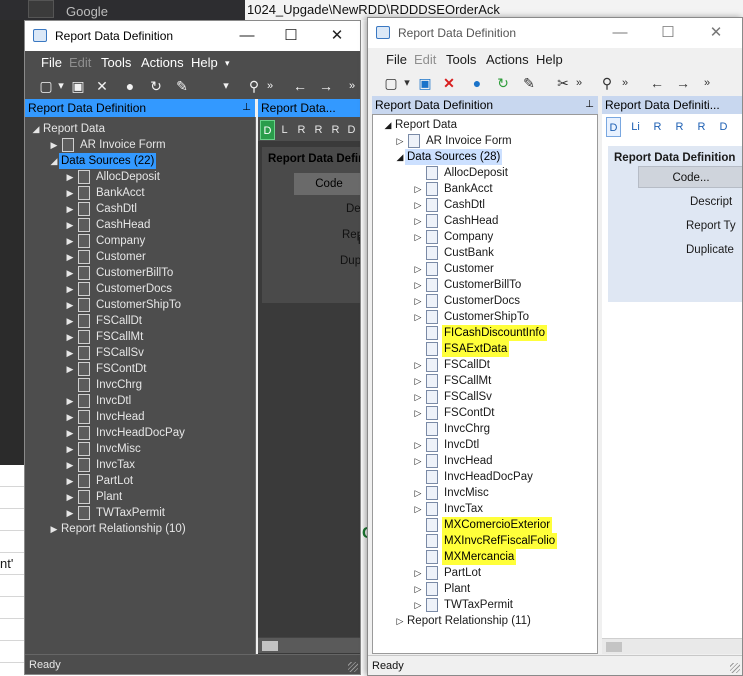 Image resolution: width=743 pixels, height=676 pixels. What do you see at coordinates (635, 127) in the screenshot?
I see `tab-list: Li` at bounding box center [635, 127].